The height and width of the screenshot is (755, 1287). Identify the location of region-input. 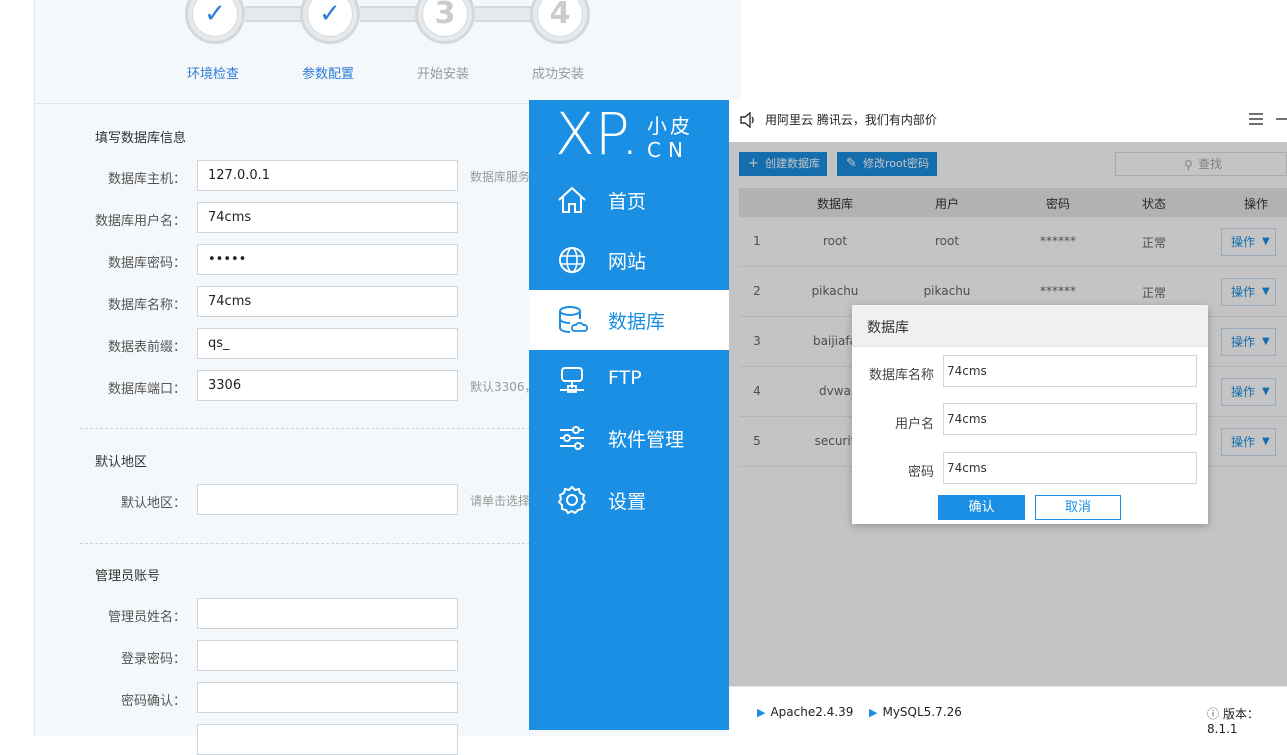
(327, 499).